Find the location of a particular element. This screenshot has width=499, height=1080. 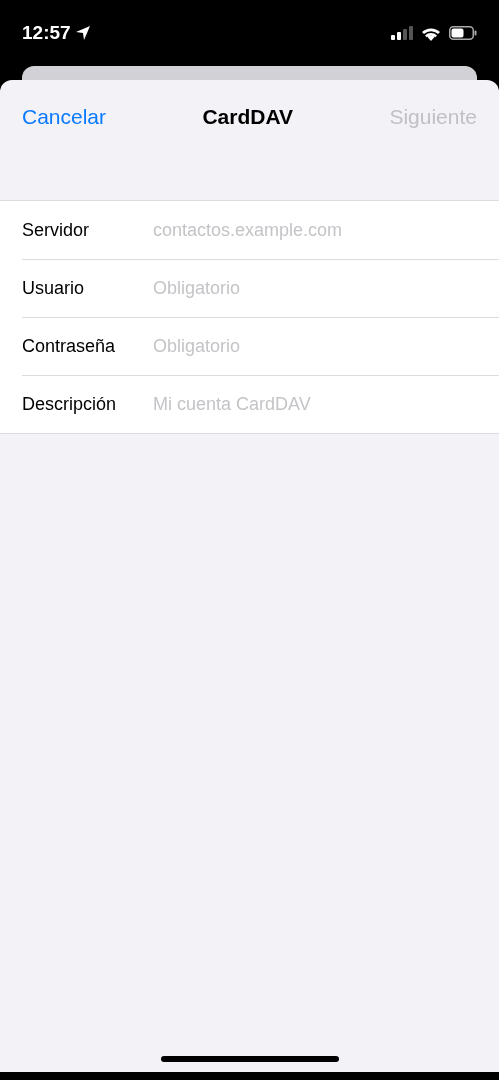

input-field: Mi cuenta CardDAV is located at coordinates (326, 404).